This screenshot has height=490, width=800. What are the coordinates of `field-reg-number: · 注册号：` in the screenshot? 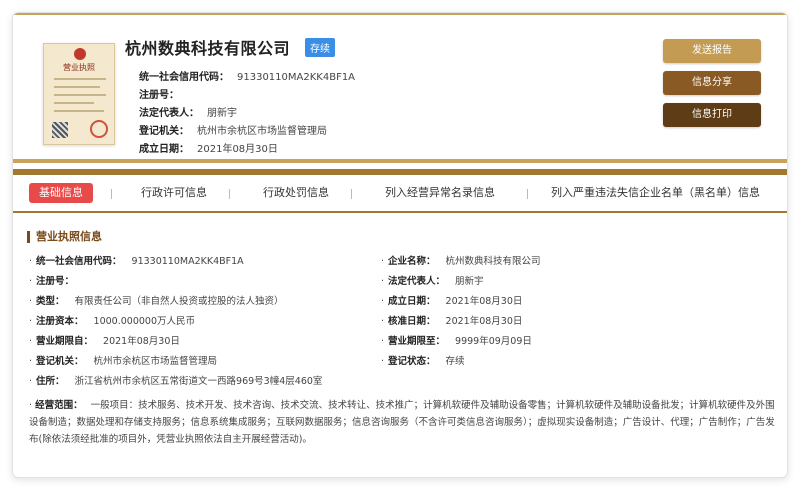 It's located at (56, 282).